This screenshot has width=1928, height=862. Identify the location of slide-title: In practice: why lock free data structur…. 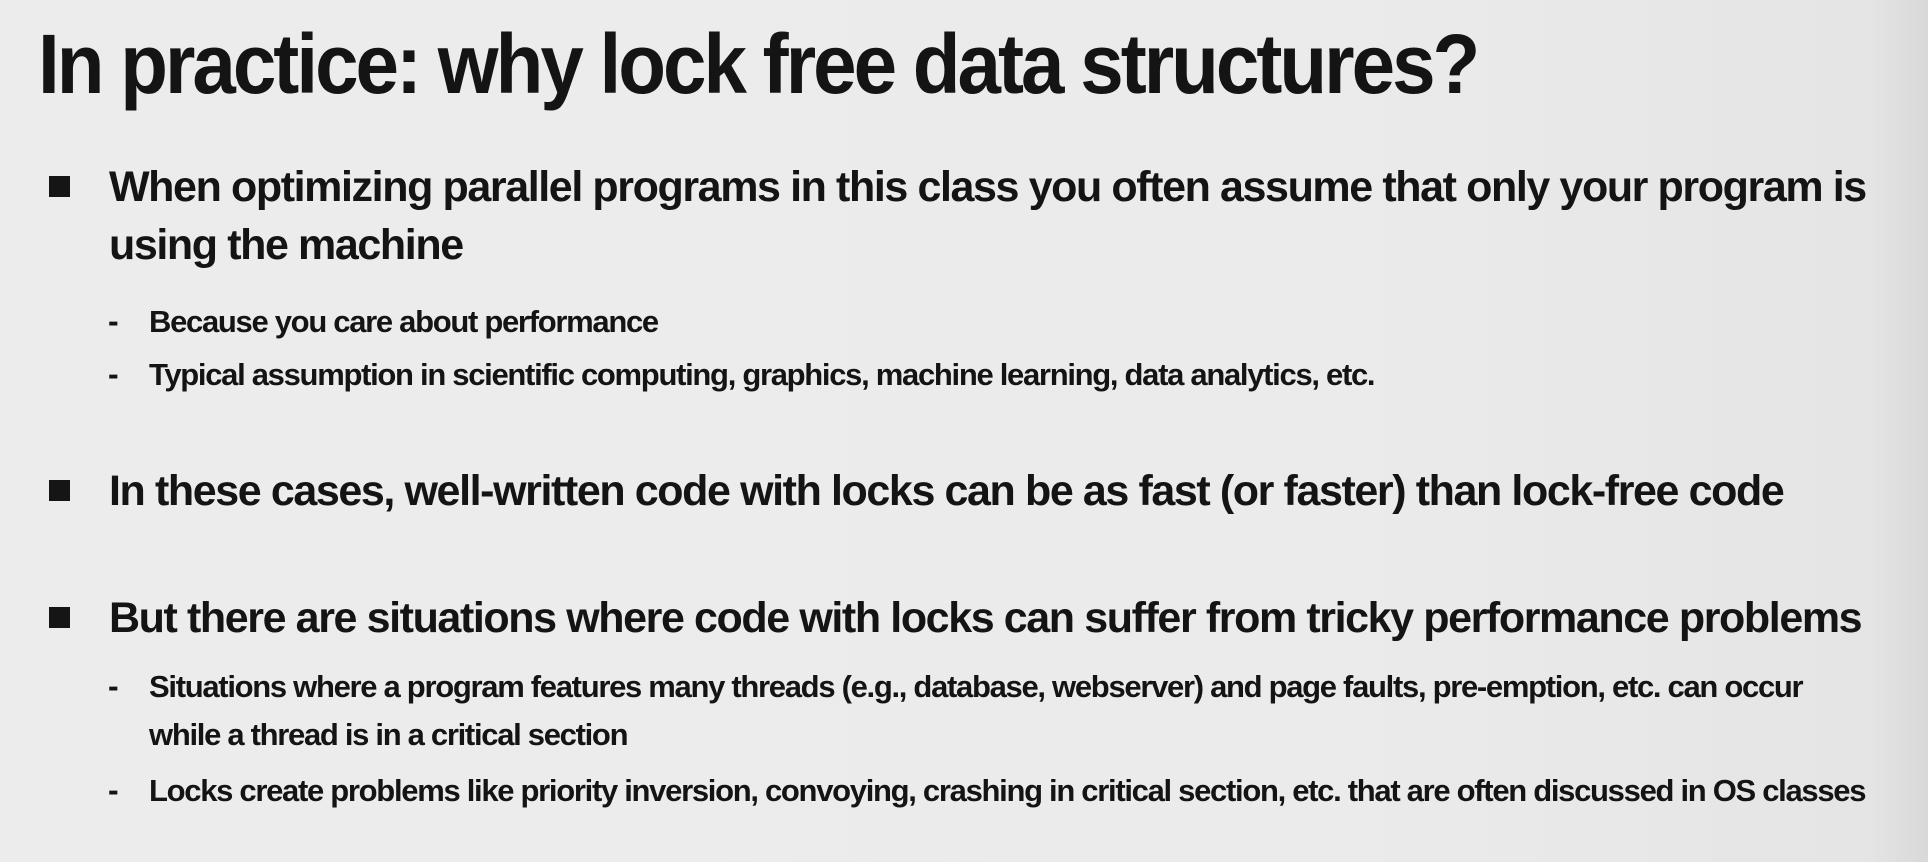
(759, 64).